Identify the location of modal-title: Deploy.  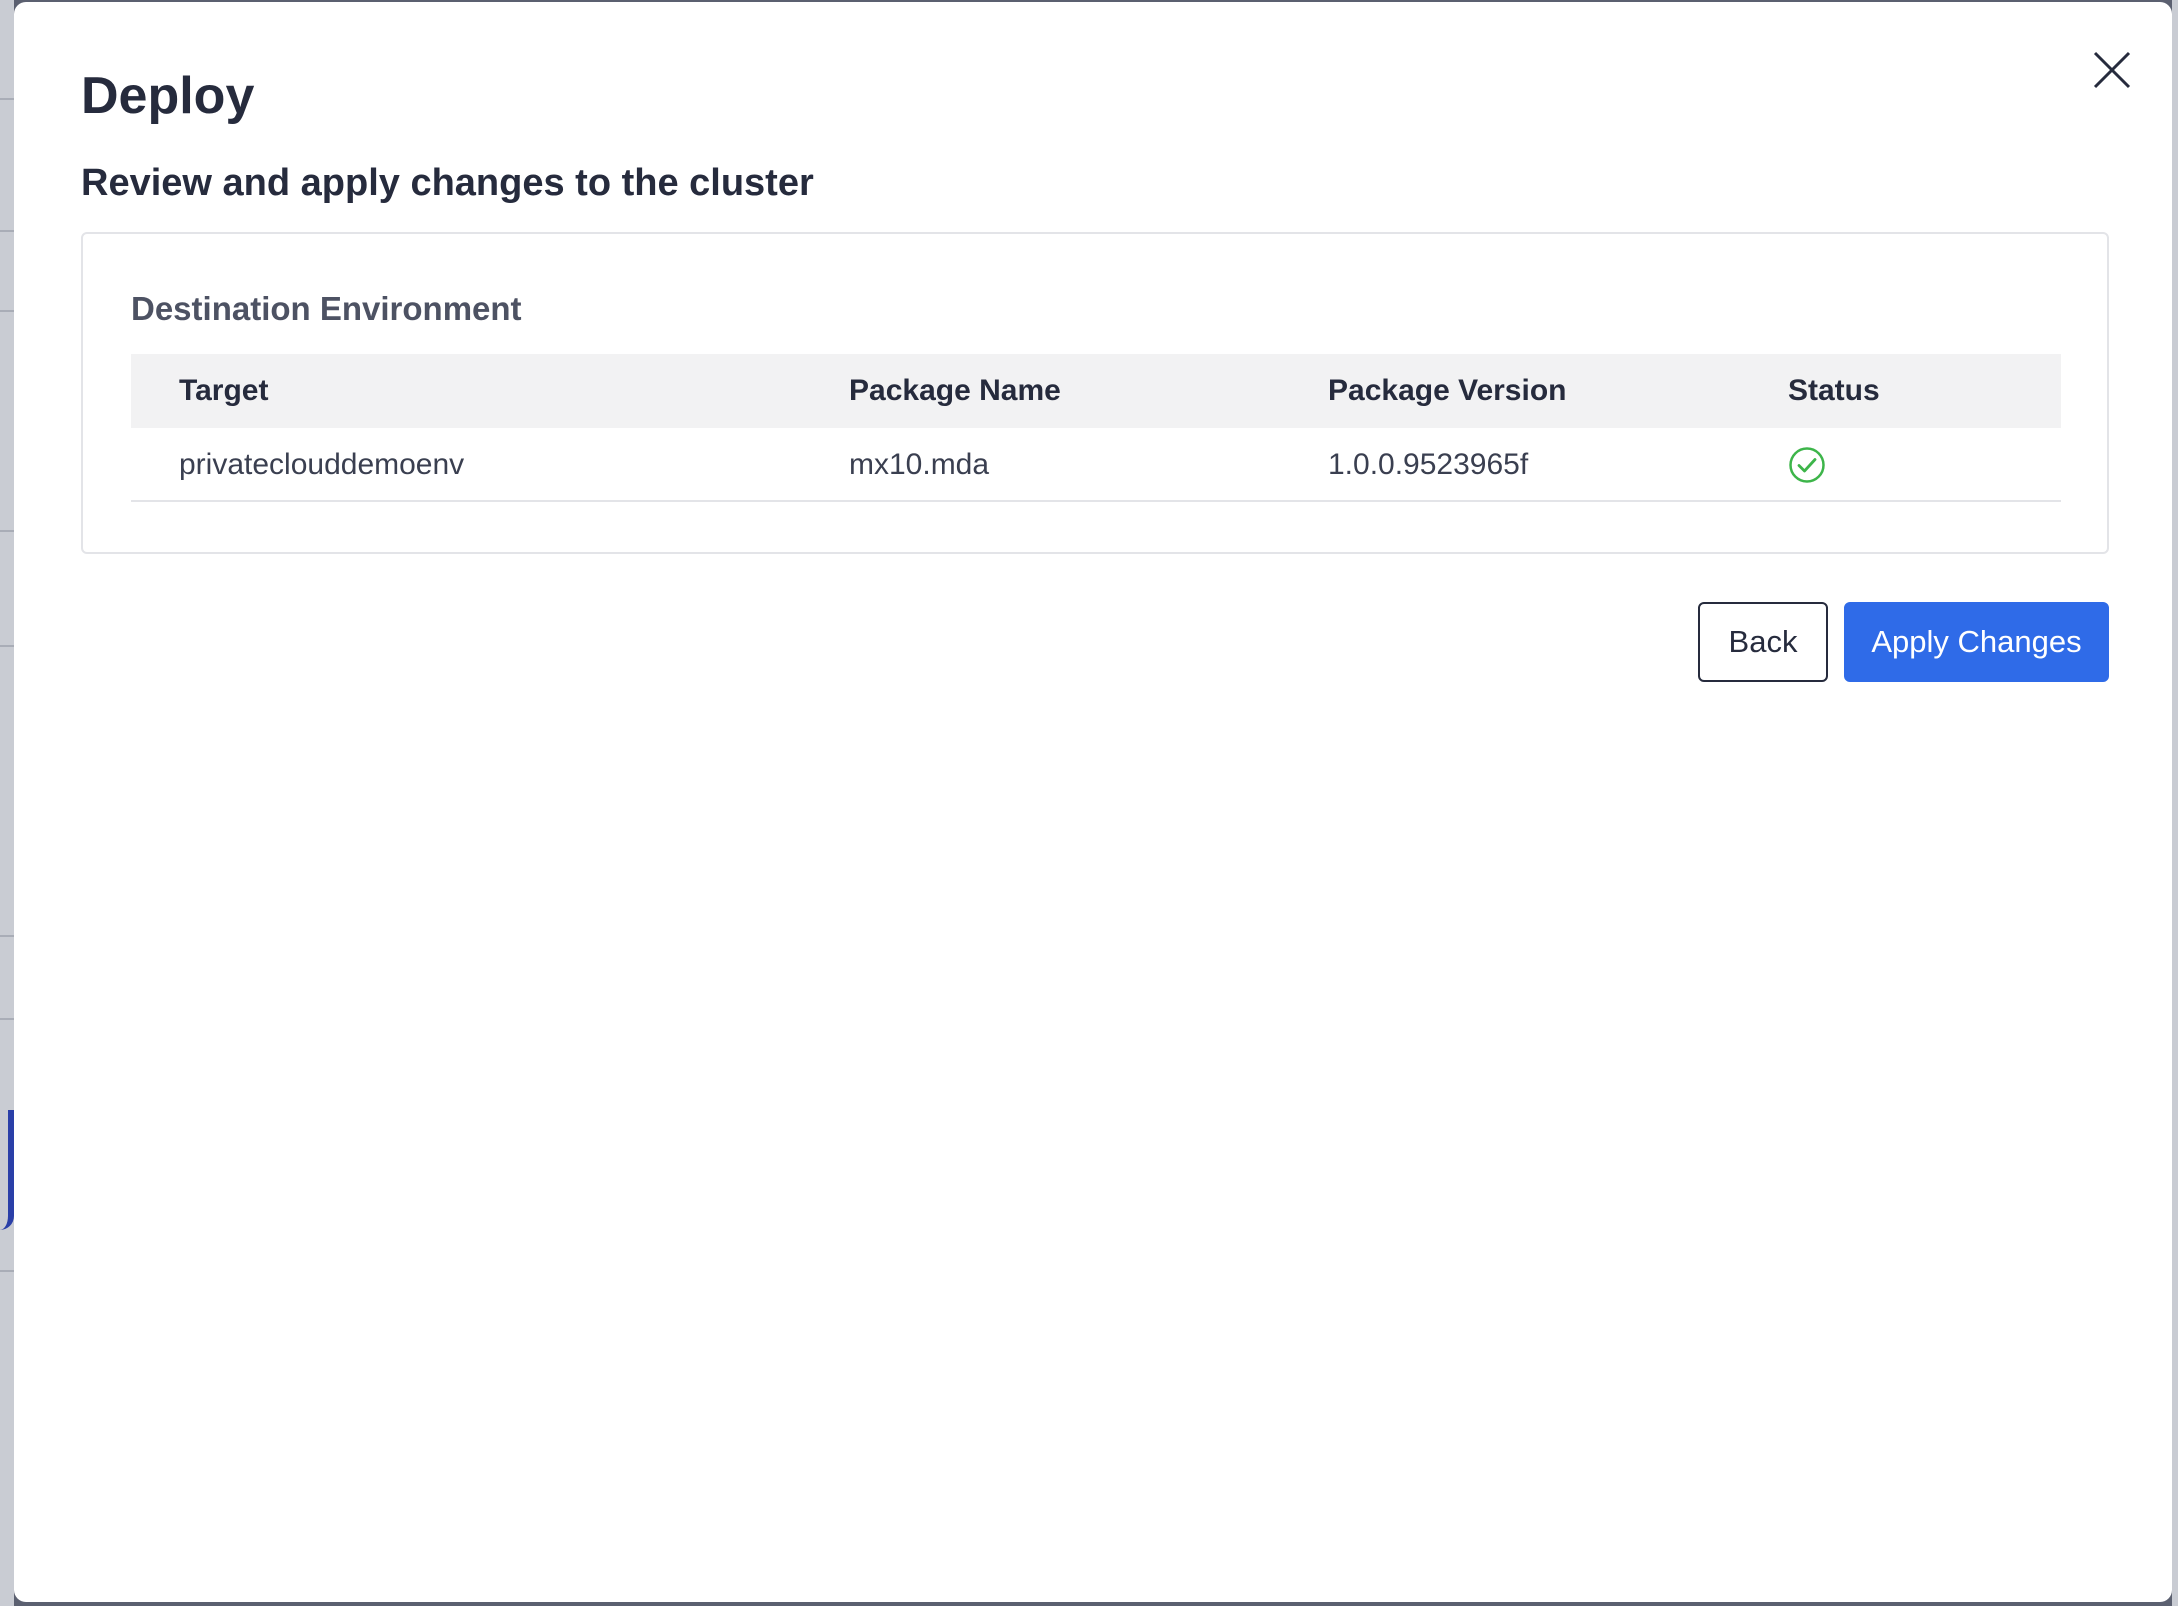
(168, 96).